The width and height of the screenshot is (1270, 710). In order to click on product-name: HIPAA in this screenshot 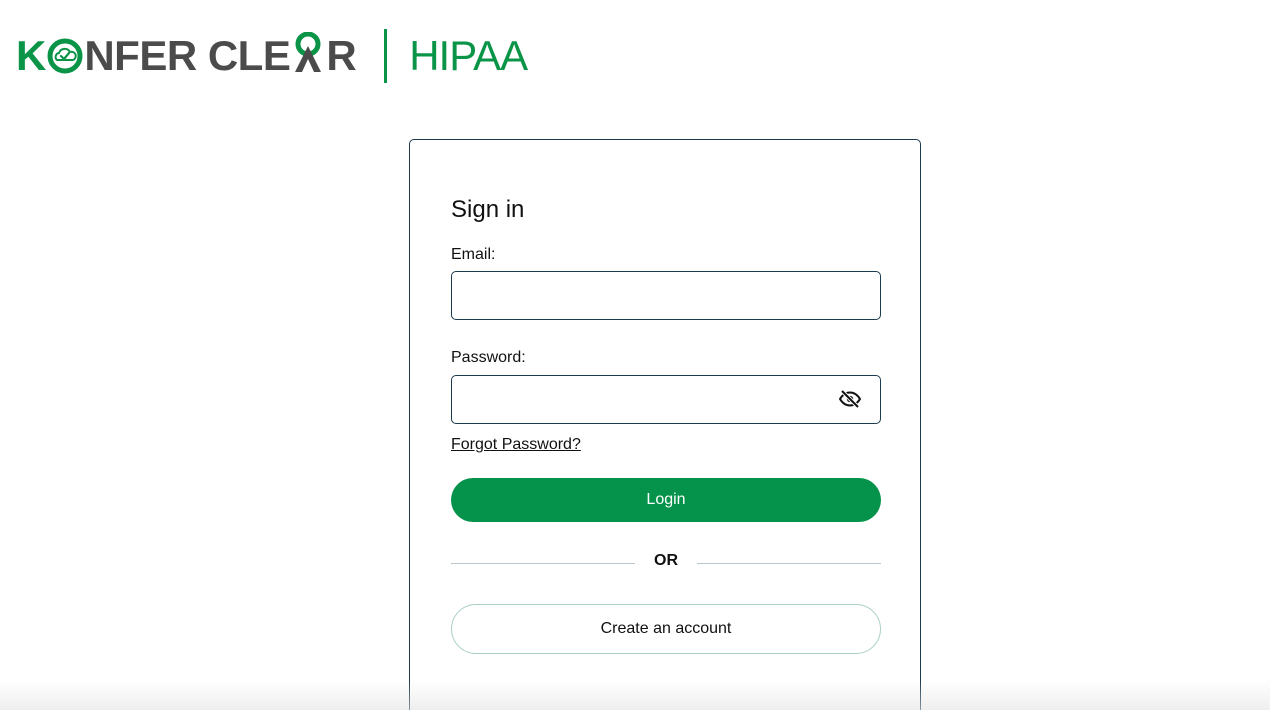, I will do `click(468, 55)`.